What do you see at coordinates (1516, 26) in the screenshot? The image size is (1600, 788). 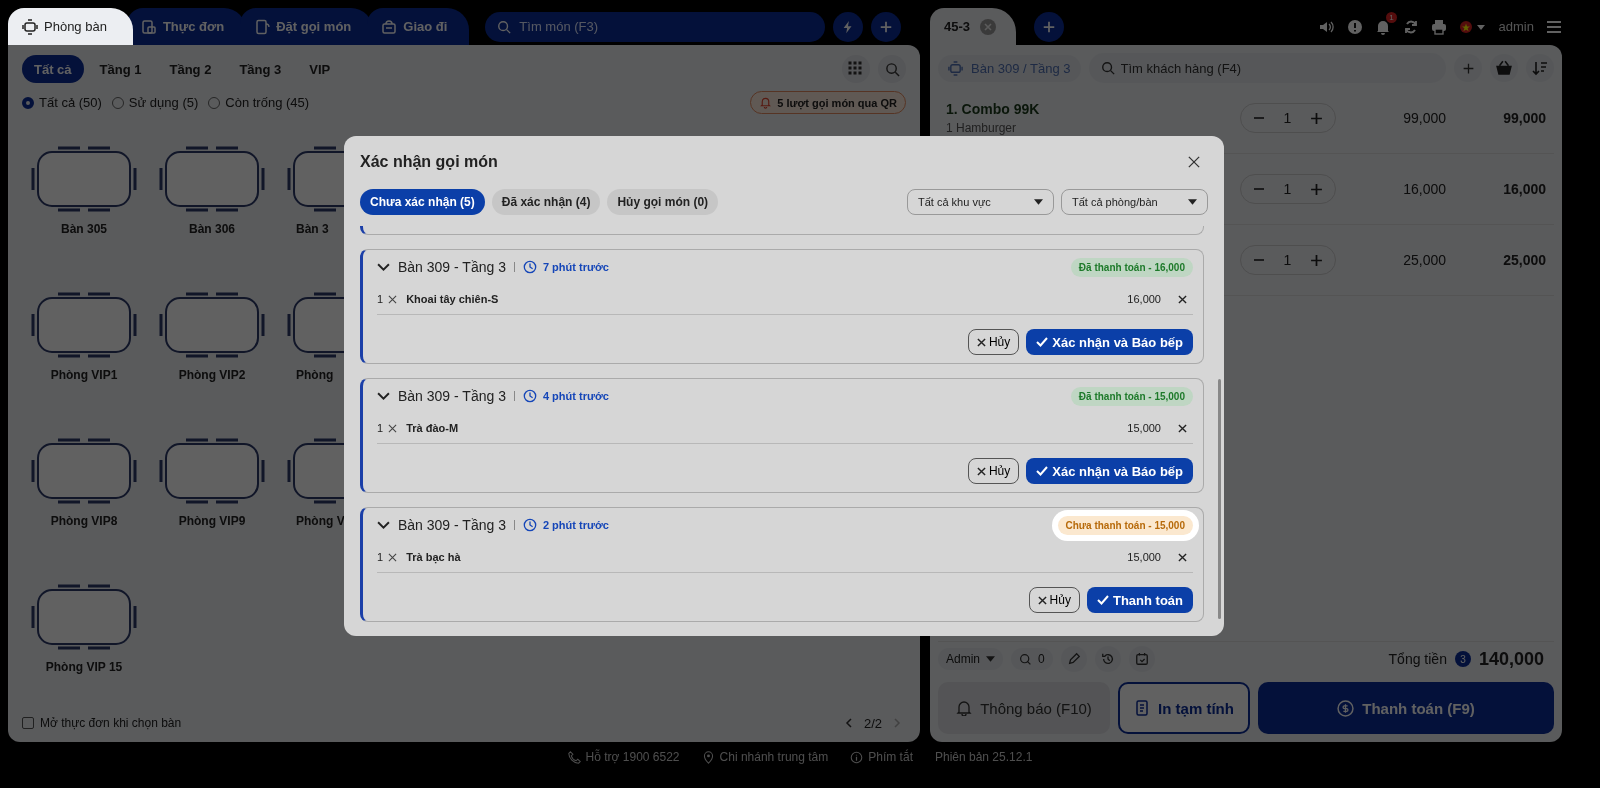 I see `user-name: admin` at bounding box center [1516, 26].